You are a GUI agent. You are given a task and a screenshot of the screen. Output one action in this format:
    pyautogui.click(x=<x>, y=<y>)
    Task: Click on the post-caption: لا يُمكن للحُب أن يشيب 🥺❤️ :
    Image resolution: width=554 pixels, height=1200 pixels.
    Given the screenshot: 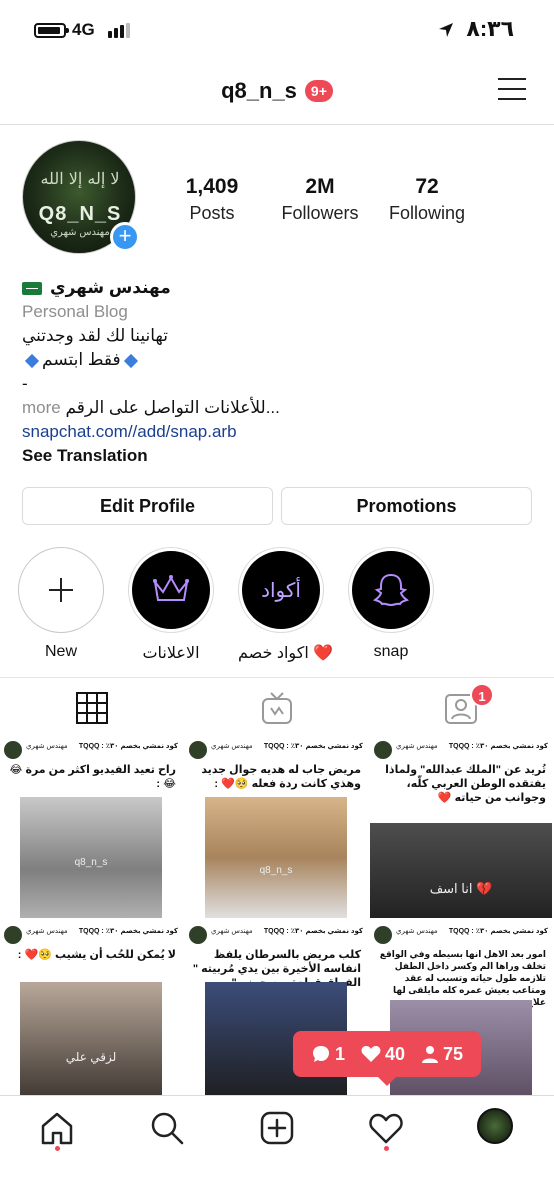 What is the action you would take?
    pyautogui.click(x=96, y=955)
    